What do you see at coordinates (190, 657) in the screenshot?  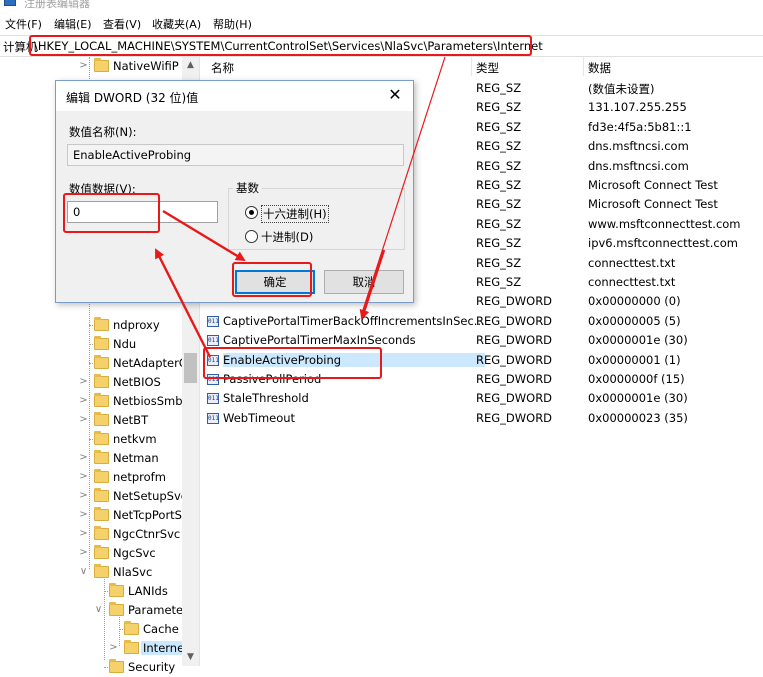 I see `scroll-down-arrow-icon: ▼` at bounding box center [190, 657].